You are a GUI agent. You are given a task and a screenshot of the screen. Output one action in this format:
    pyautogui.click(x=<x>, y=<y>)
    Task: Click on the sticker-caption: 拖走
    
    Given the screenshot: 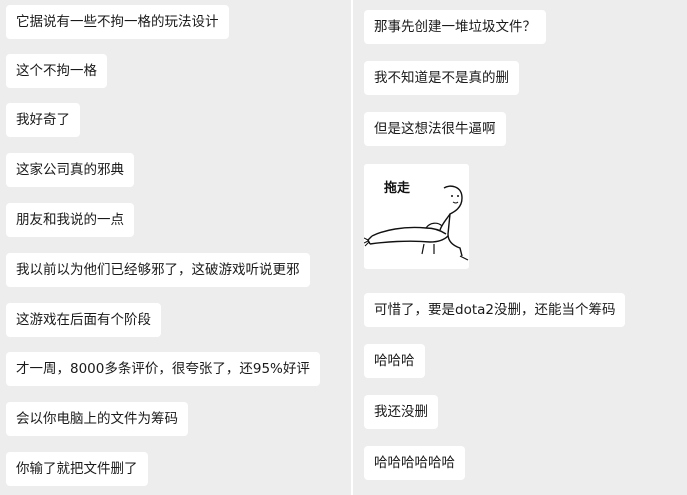 What is the action you would take?
    pyautogui.click(x=397, y=188)
    